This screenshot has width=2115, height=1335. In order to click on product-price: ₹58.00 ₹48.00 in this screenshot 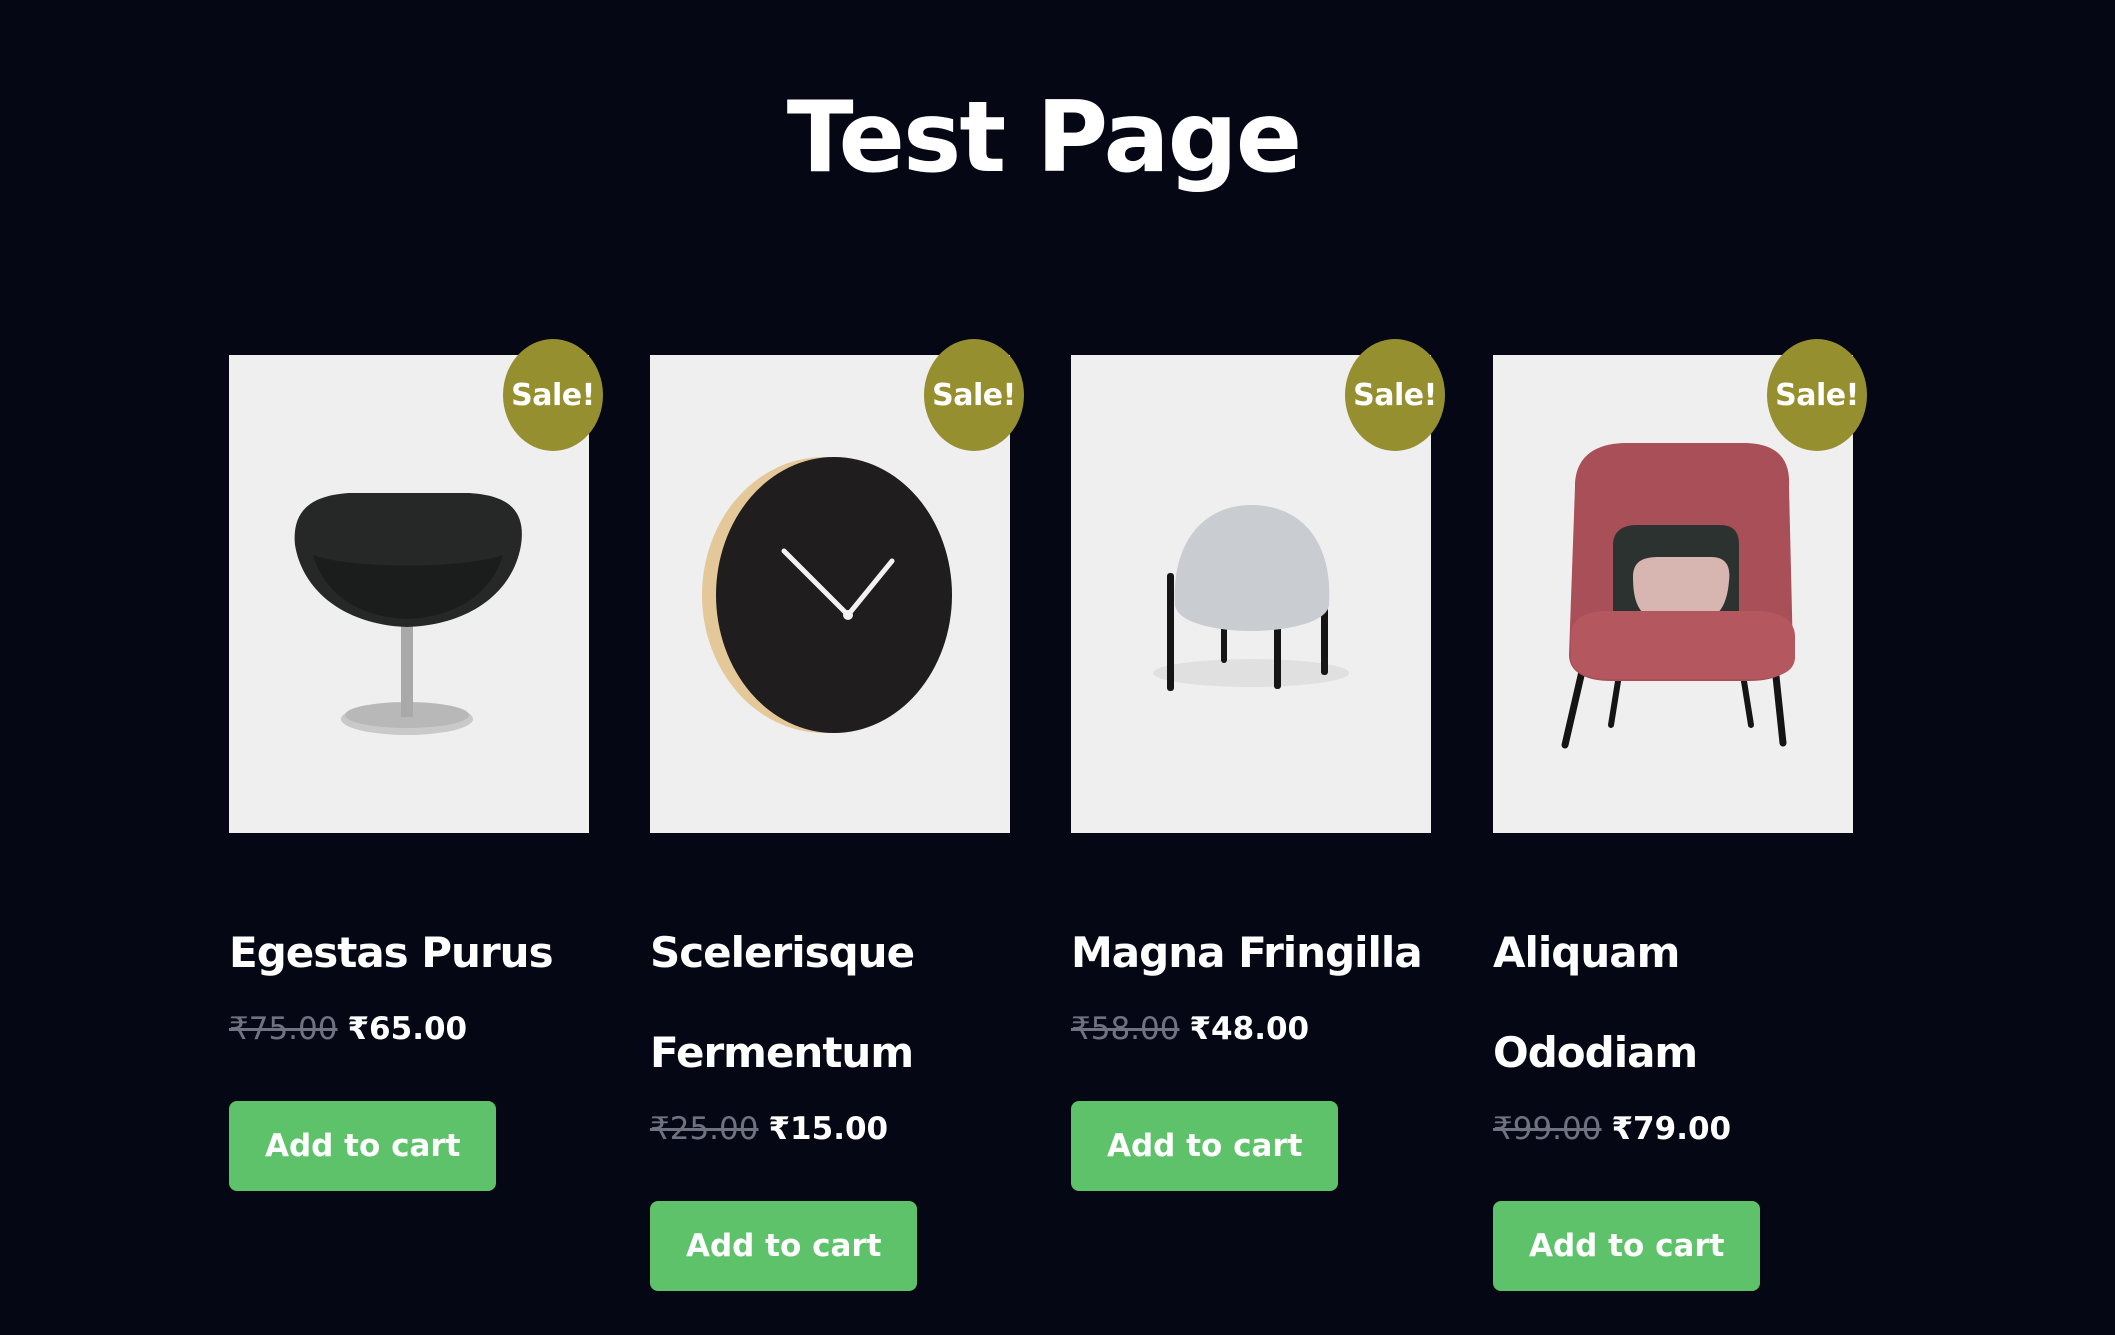, I will do `click(1251, 1029)`.